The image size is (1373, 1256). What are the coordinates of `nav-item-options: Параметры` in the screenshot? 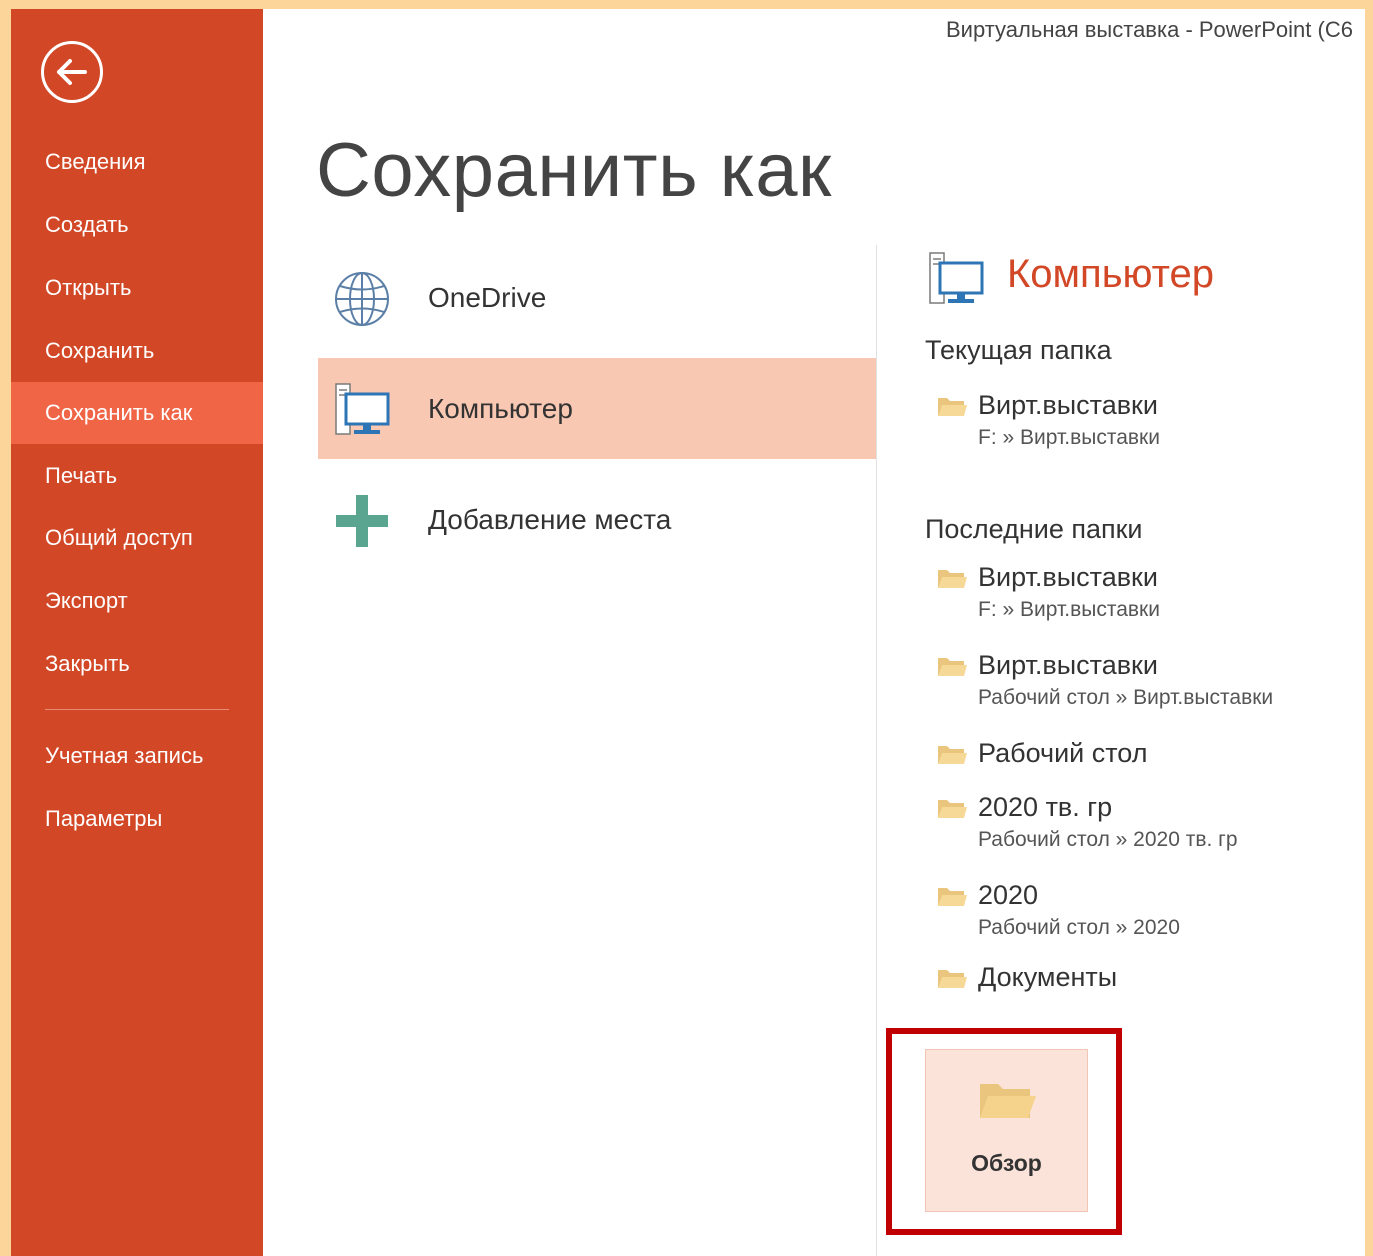 It's located at (137, 819).